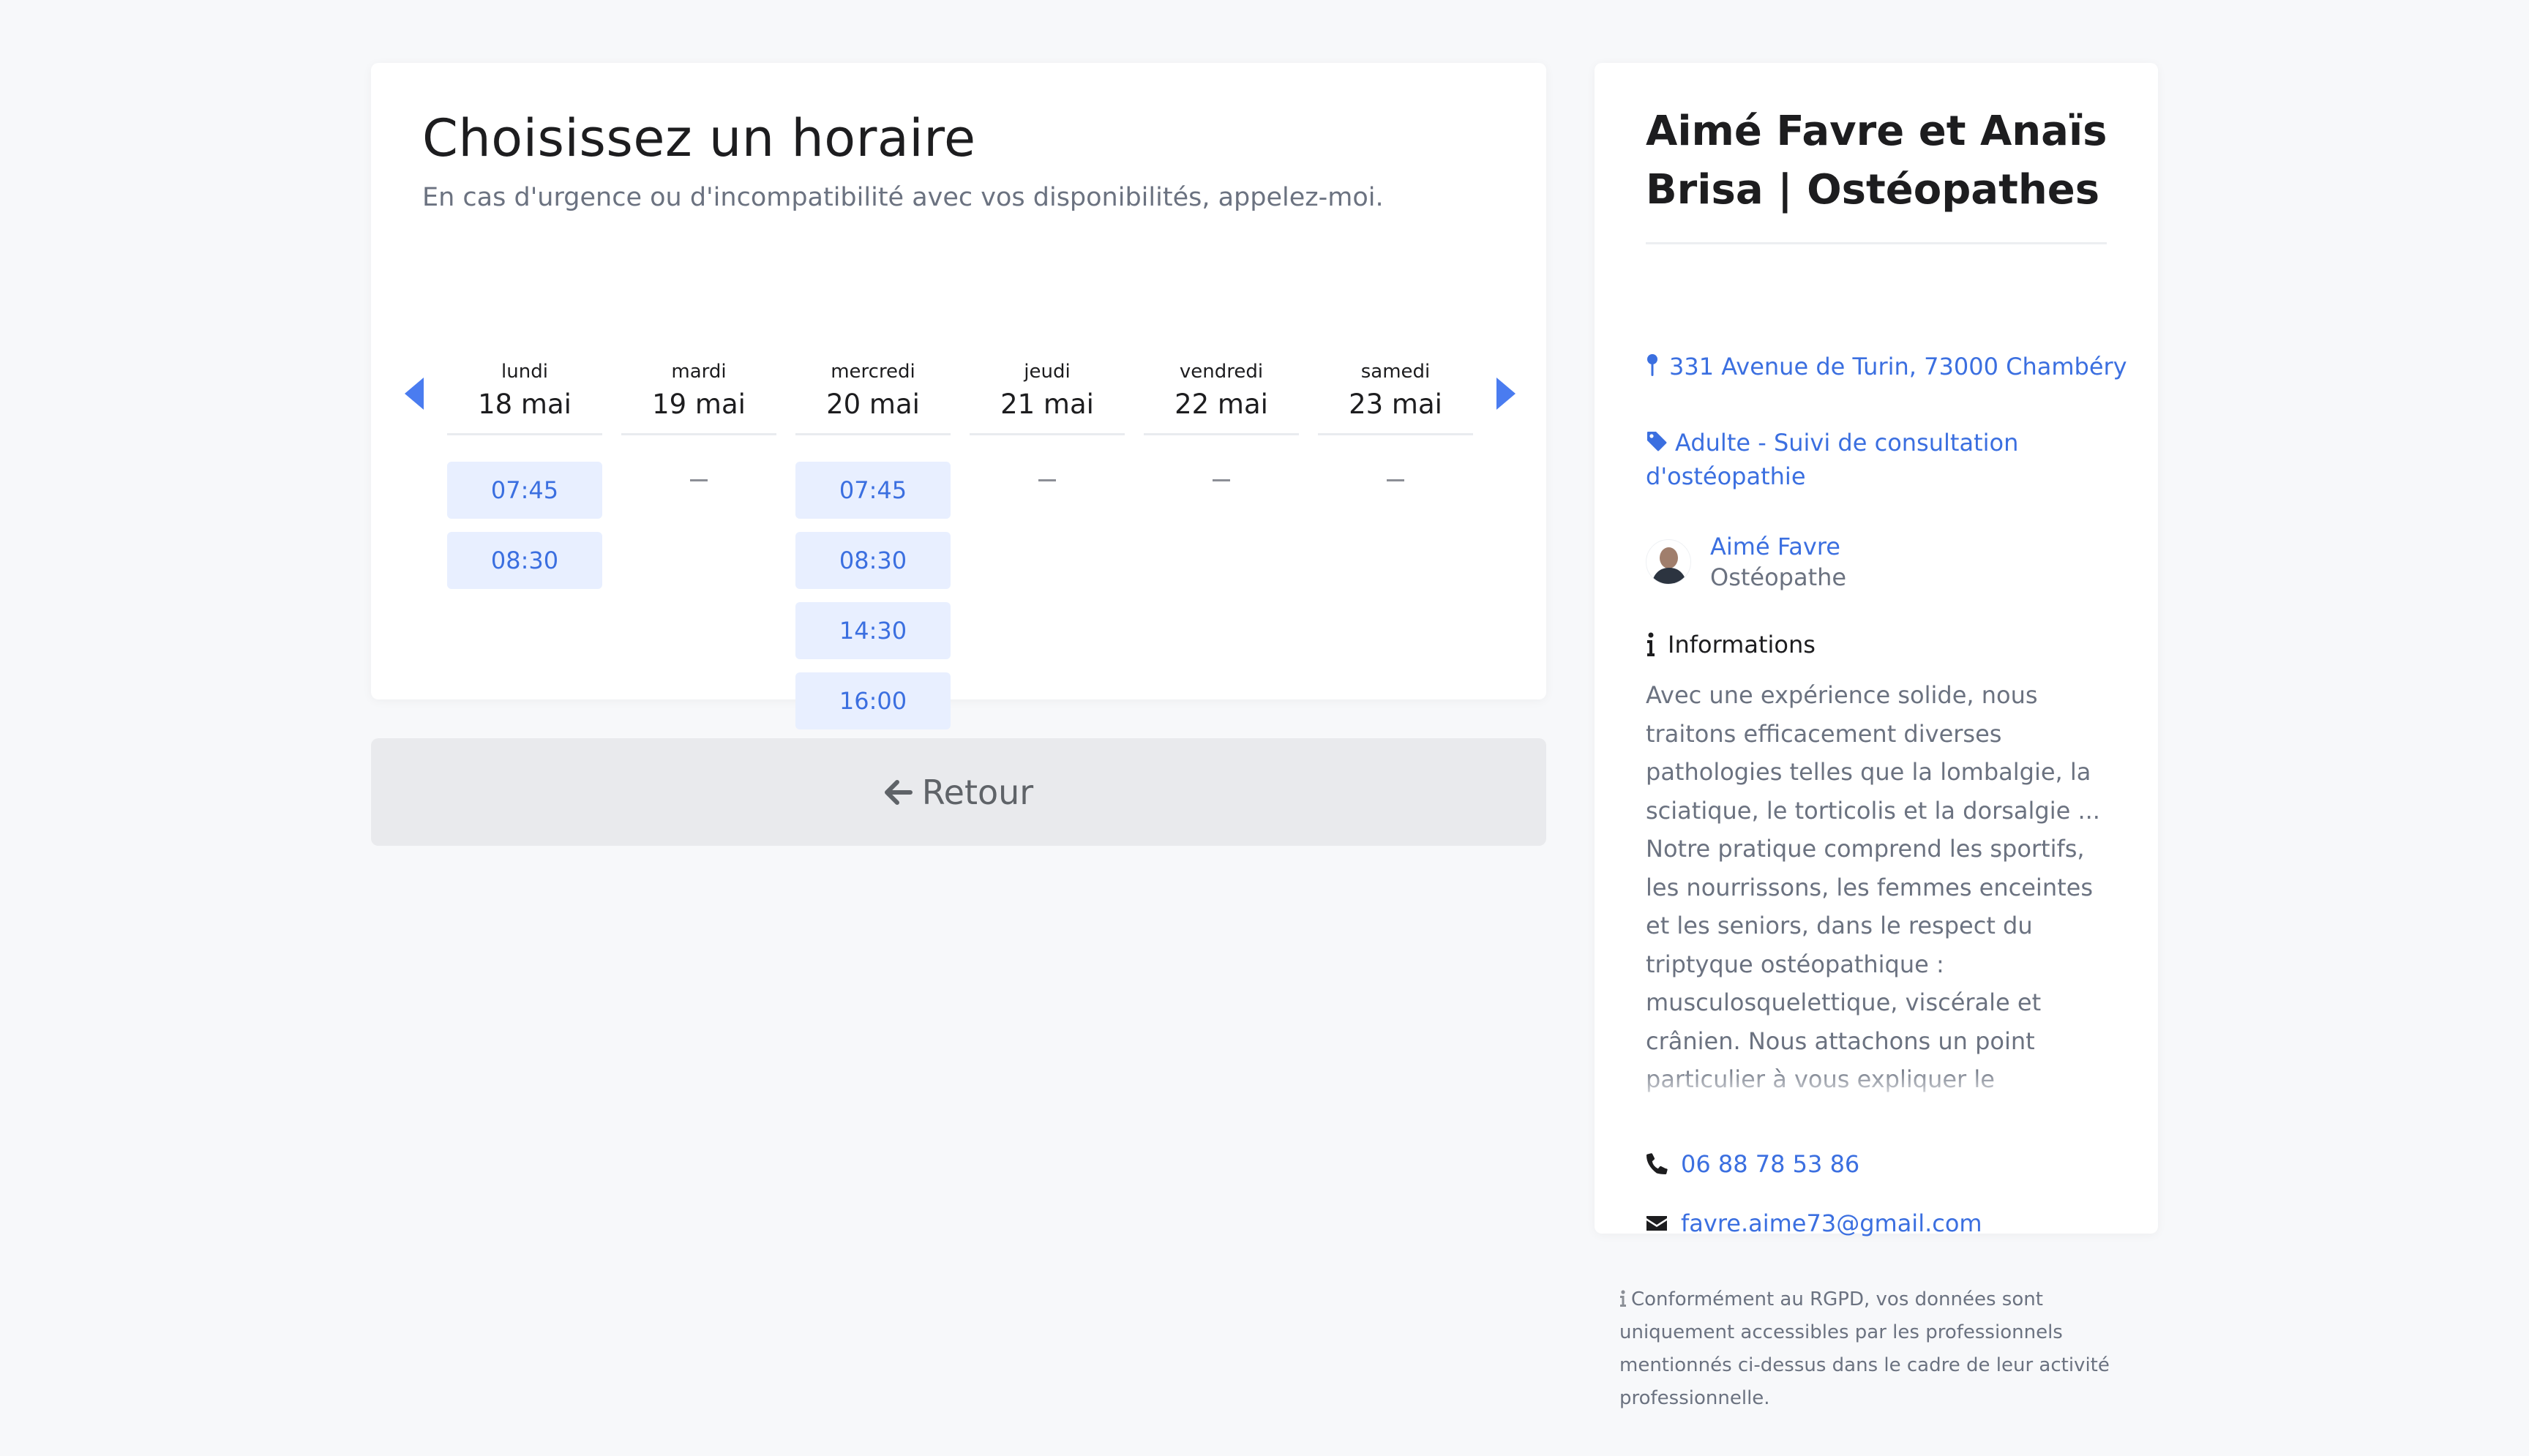 The height and width of the screenshot is (1456, 2529). I want to click on day-name: vendredi, so click(1222, 372).